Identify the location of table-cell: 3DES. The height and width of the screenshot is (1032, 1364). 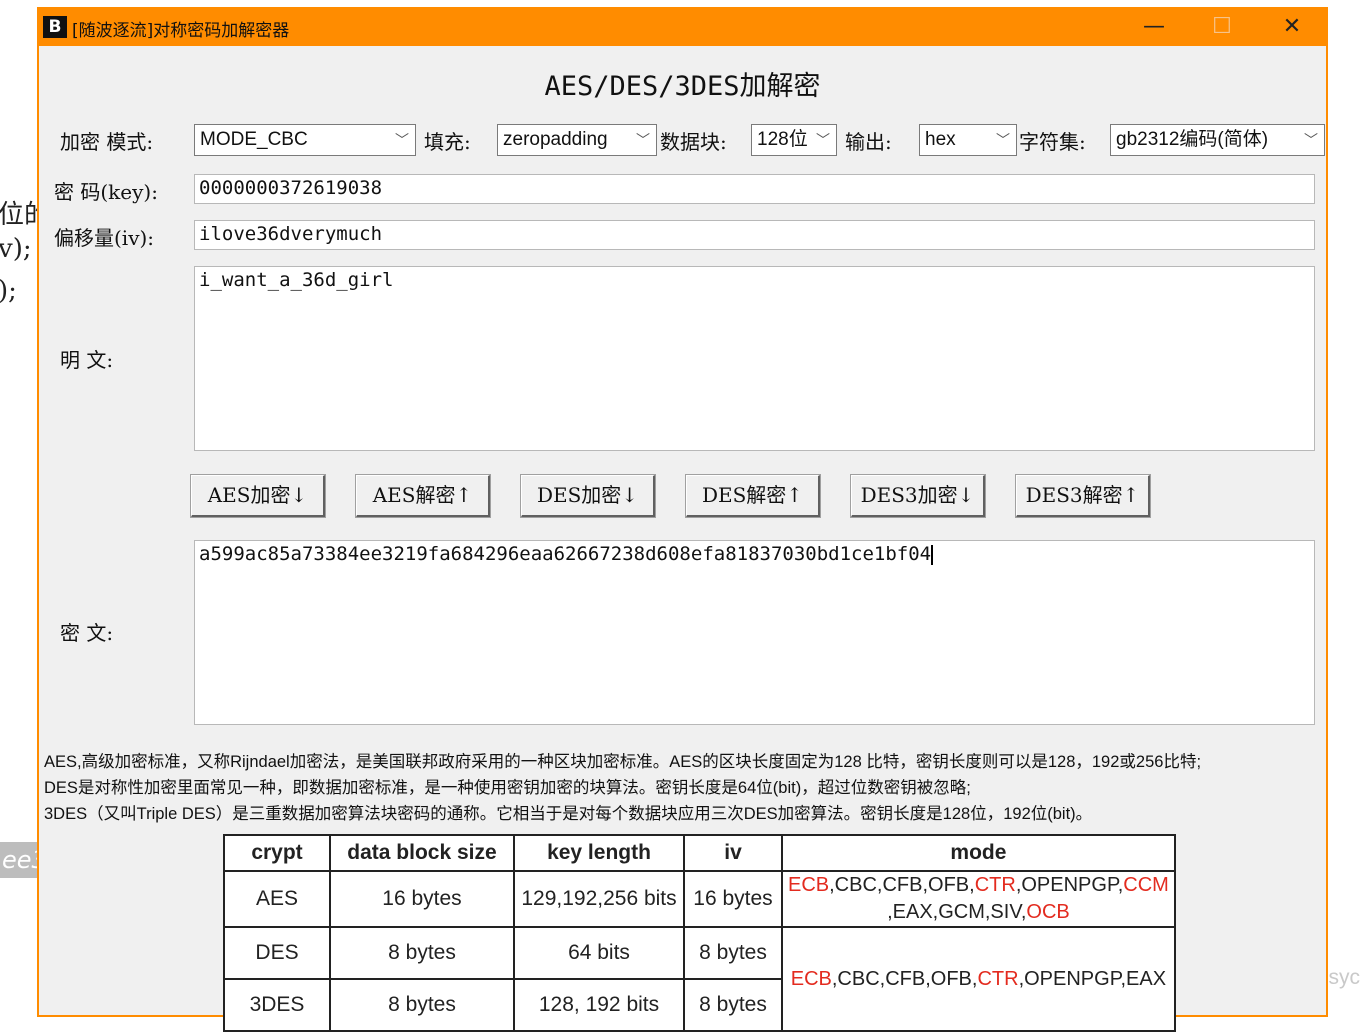
(277, 1005).